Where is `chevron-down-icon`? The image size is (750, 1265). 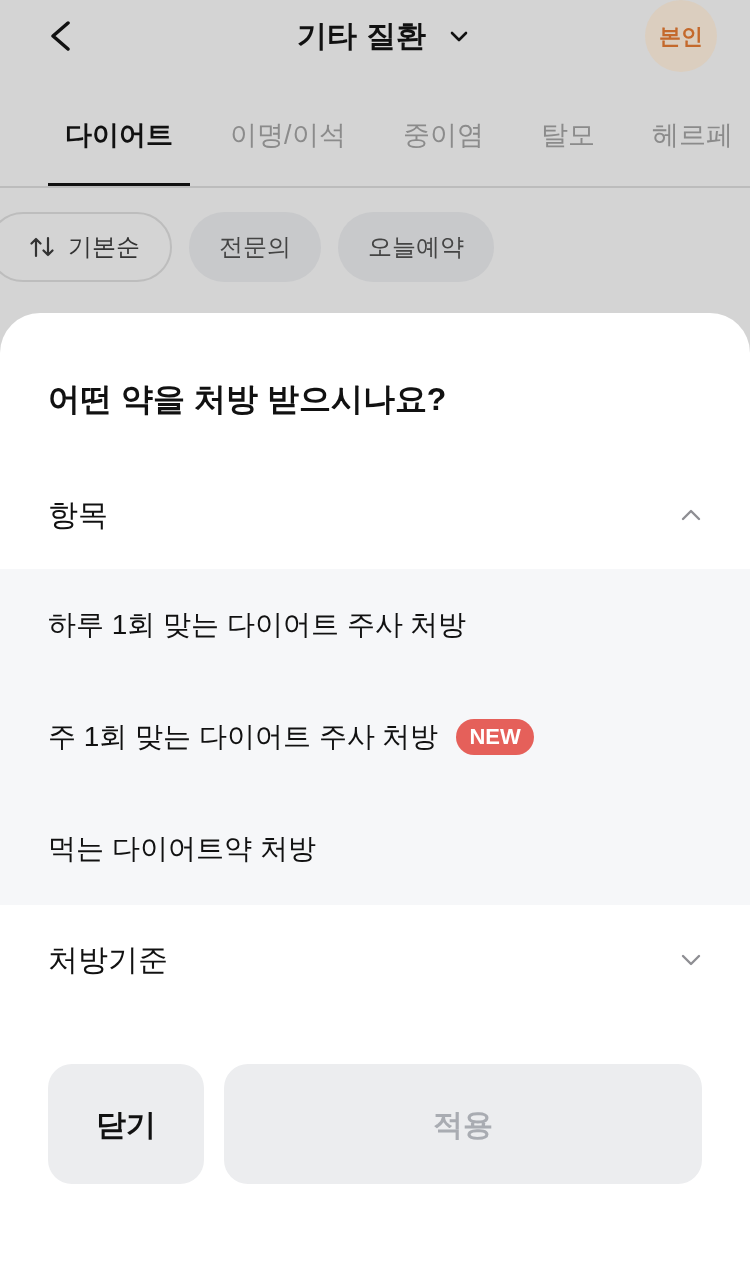
chevron-down-icon is located at coordinates (458, 36).